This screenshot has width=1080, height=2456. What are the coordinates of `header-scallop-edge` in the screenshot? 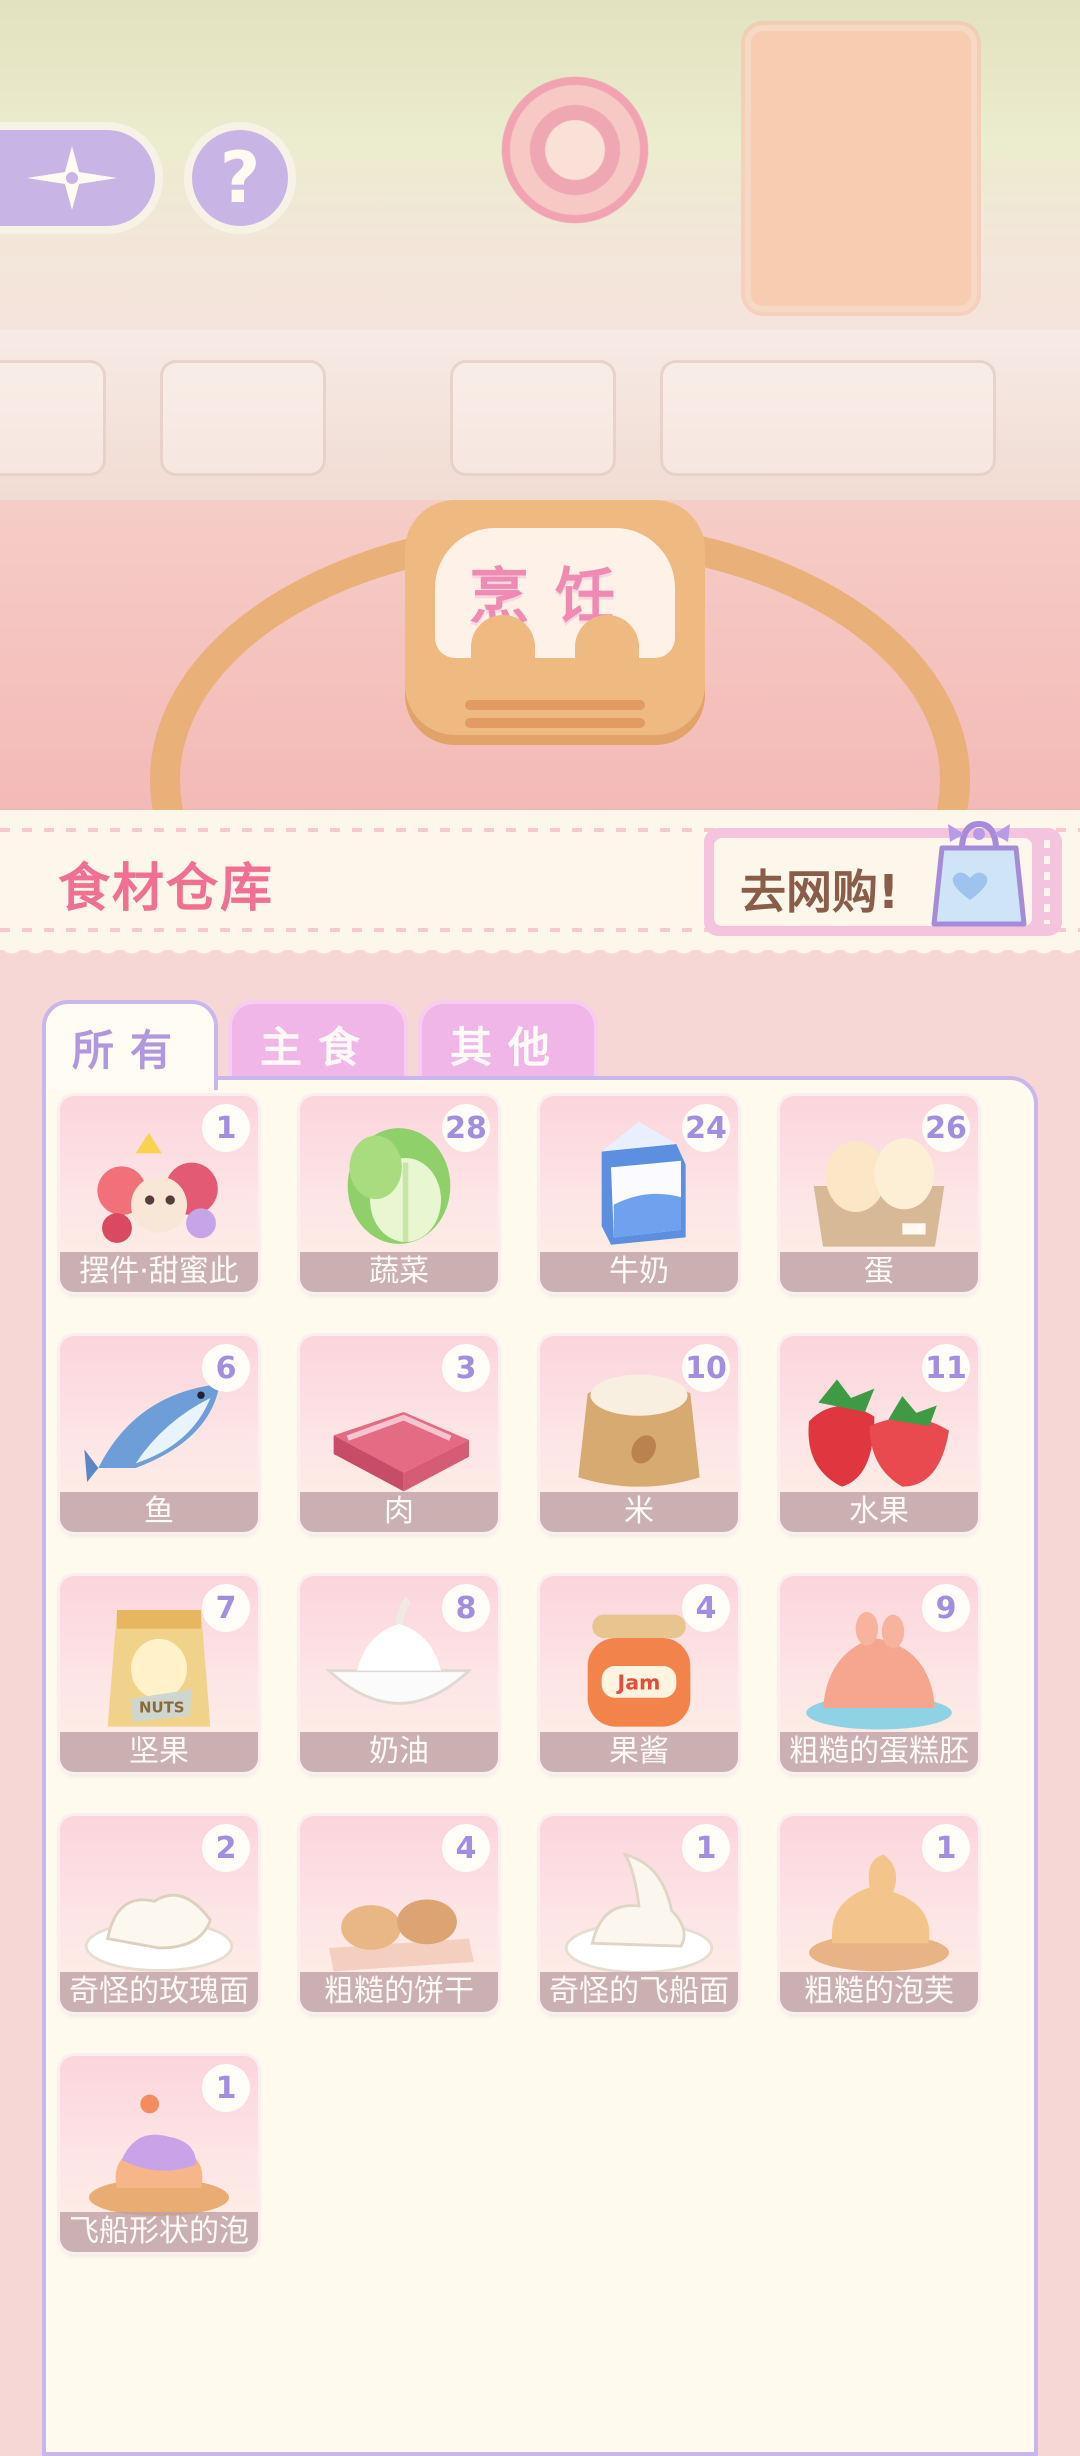 It's located at (540, 952).